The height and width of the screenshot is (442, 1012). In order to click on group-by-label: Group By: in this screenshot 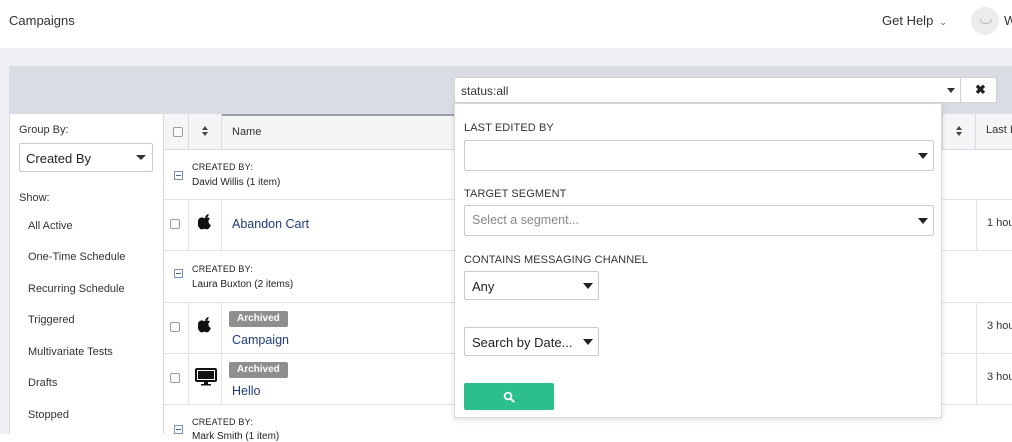, I will do `click(44, 130)`.